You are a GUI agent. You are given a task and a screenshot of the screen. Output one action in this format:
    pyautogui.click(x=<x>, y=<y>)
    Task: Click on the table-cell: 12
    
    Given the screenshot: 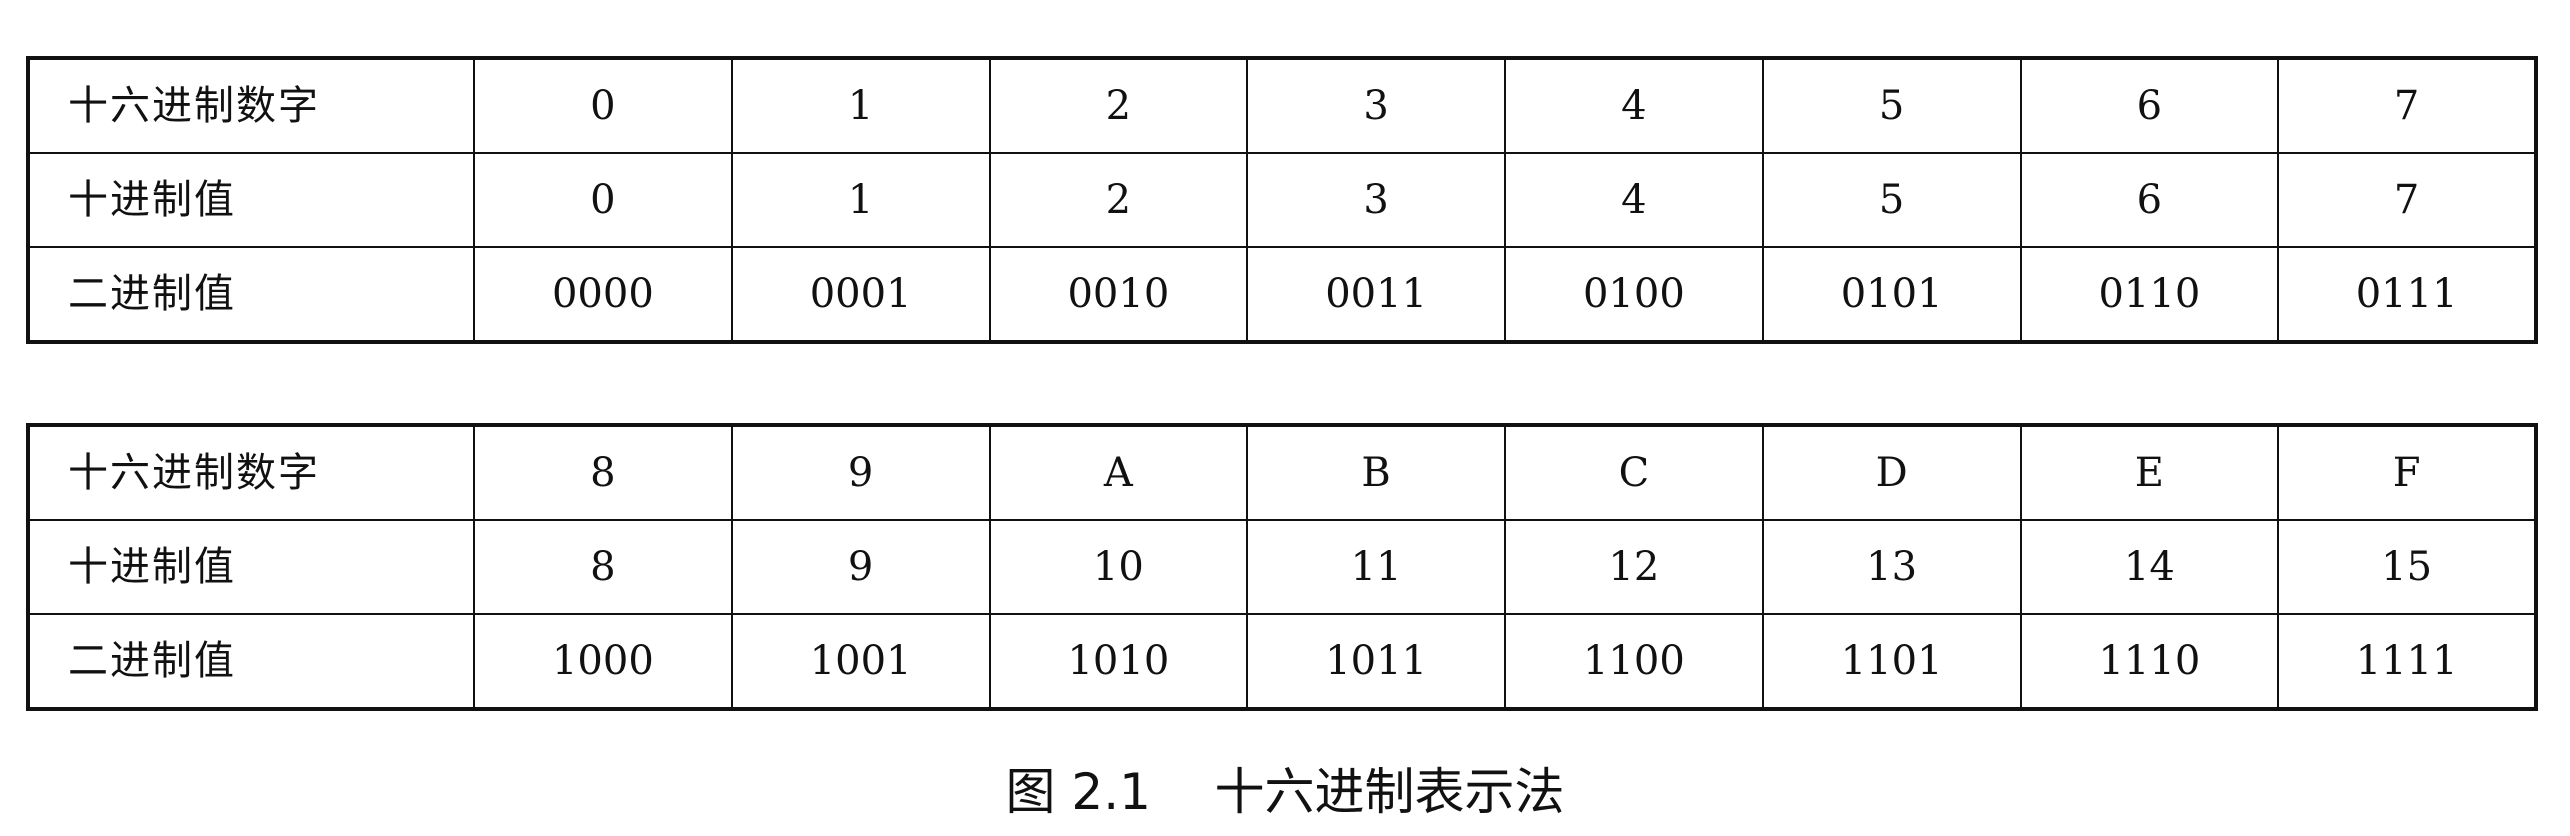 What is the action you would take?
    pyautogui.click(x=1634, y=567)
    